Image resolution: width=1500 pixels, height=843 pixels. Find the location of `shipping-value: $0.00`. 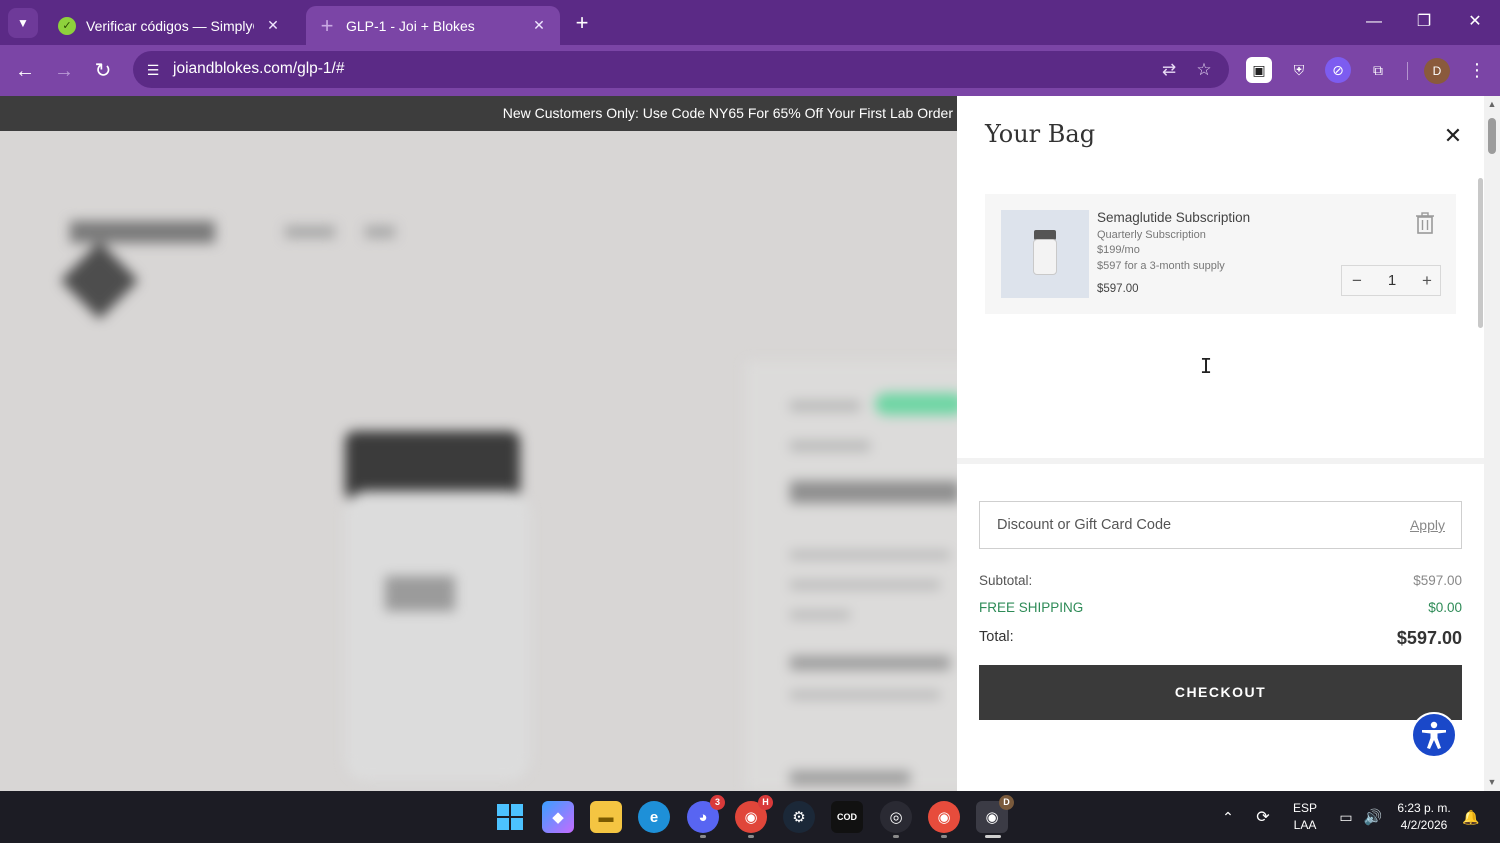

shipping-value: $0.00 is located at coordinates (1445, 607).